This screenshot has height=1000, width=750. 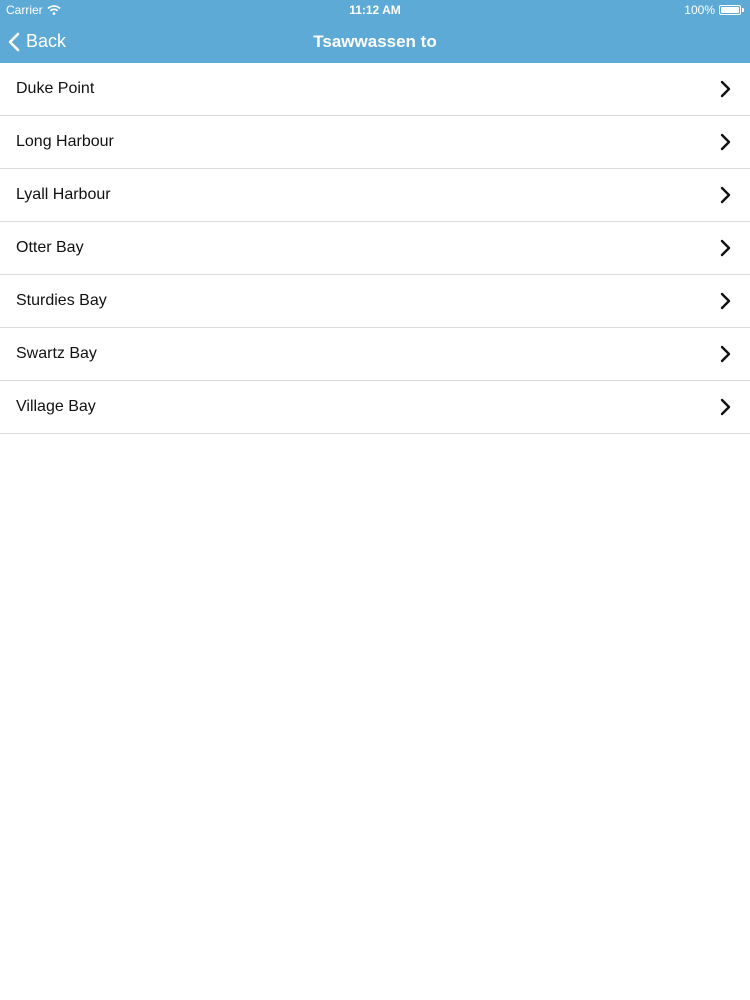 What do you see at coordinates (375, 354) in the screenshot?
I see `list-item: Swartz Bay` at bounding box center [375, 354].